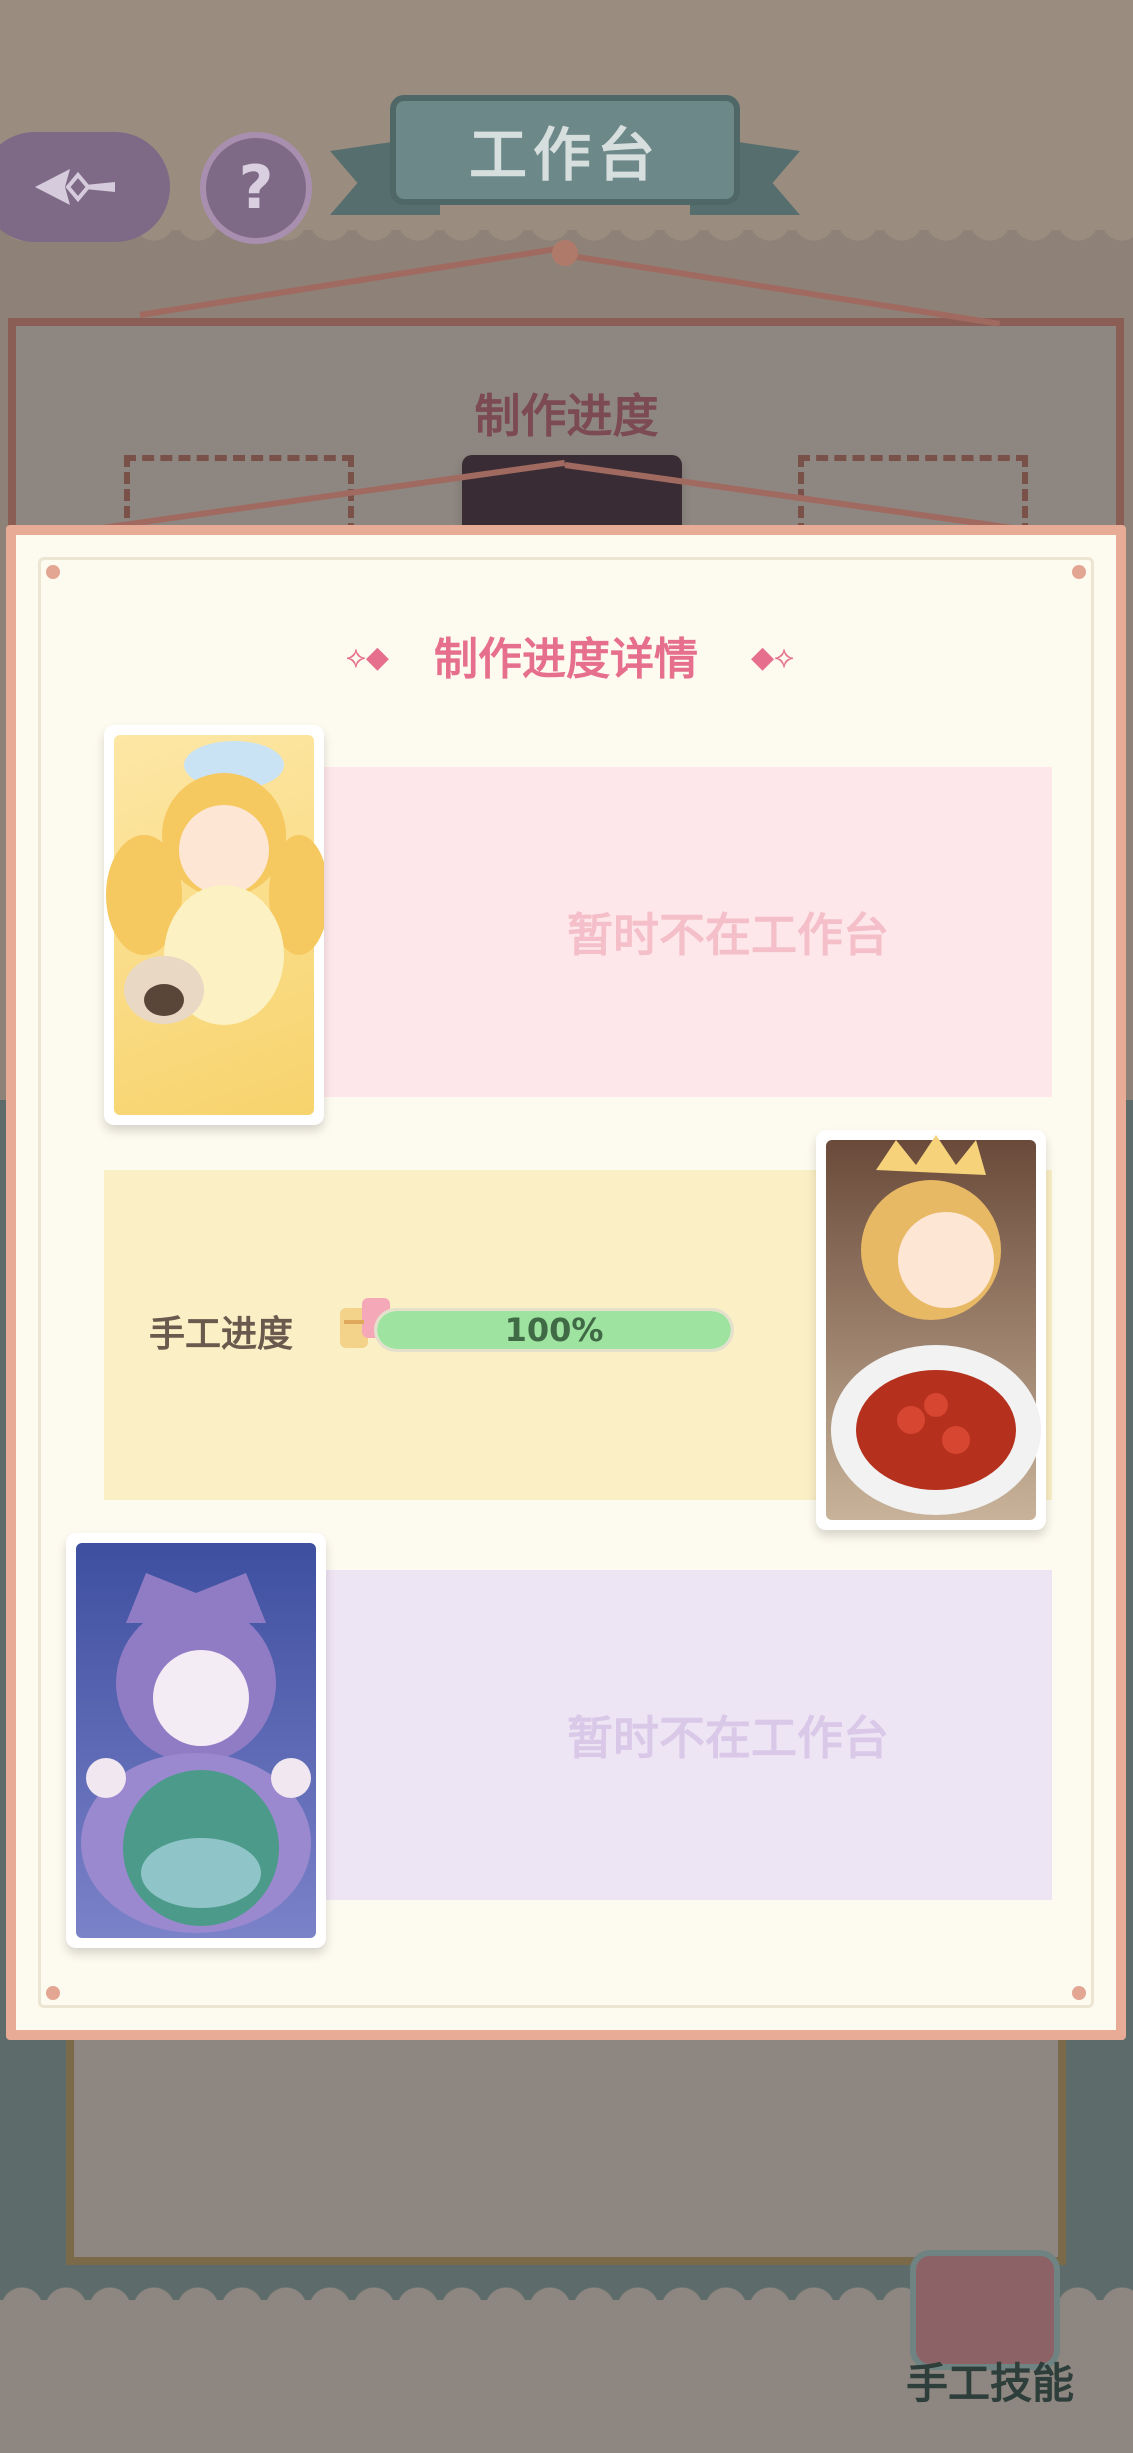 This screenshot has height=2453, width=1133. What do you see at coordinates (566, 2142) in the screenshot?
I see `workbench-lower-background` at bounding box center [566, 2142].